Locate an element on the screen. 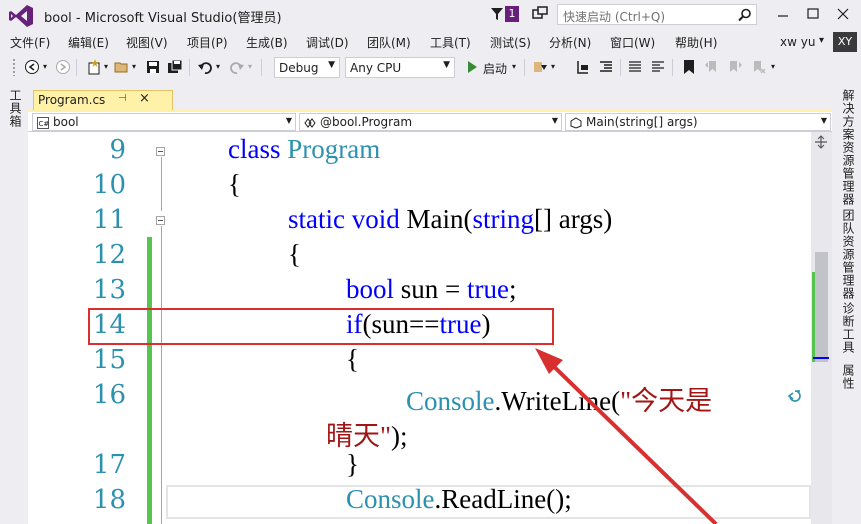  navigate-forward-icon is located at coordinates (63, 67).